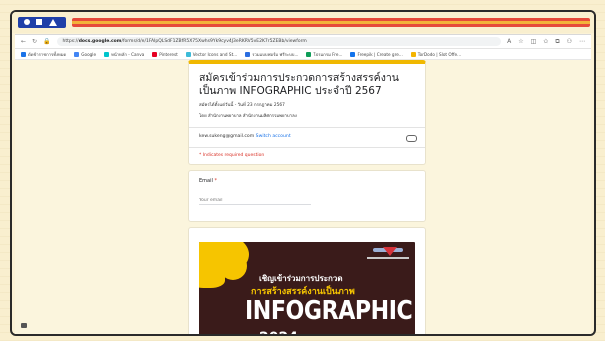  Describe the element at coordinates (307, 181) in the screenshot. I see `email-label: Email *` at that location.